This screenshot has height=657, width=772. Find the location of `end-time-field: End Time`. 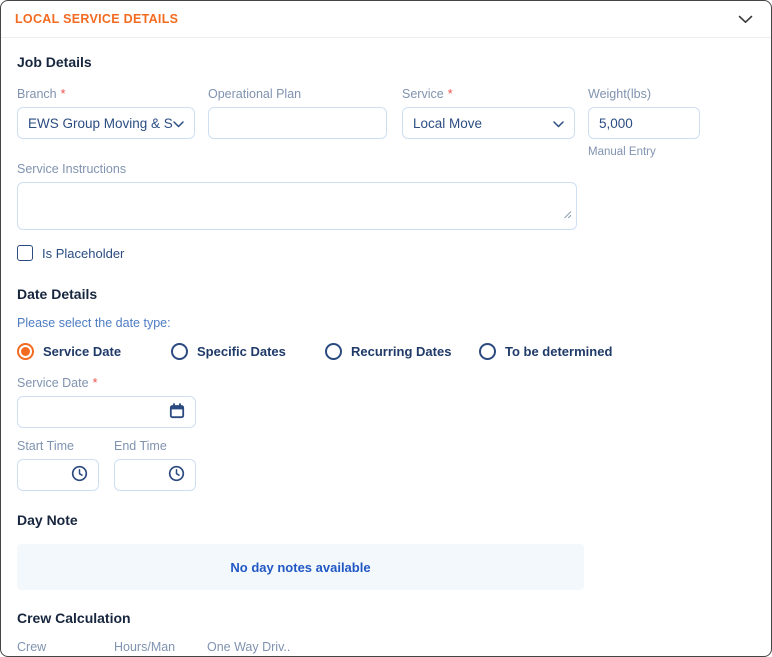

end-time-field: End Time is located at coordinates (155, 465).